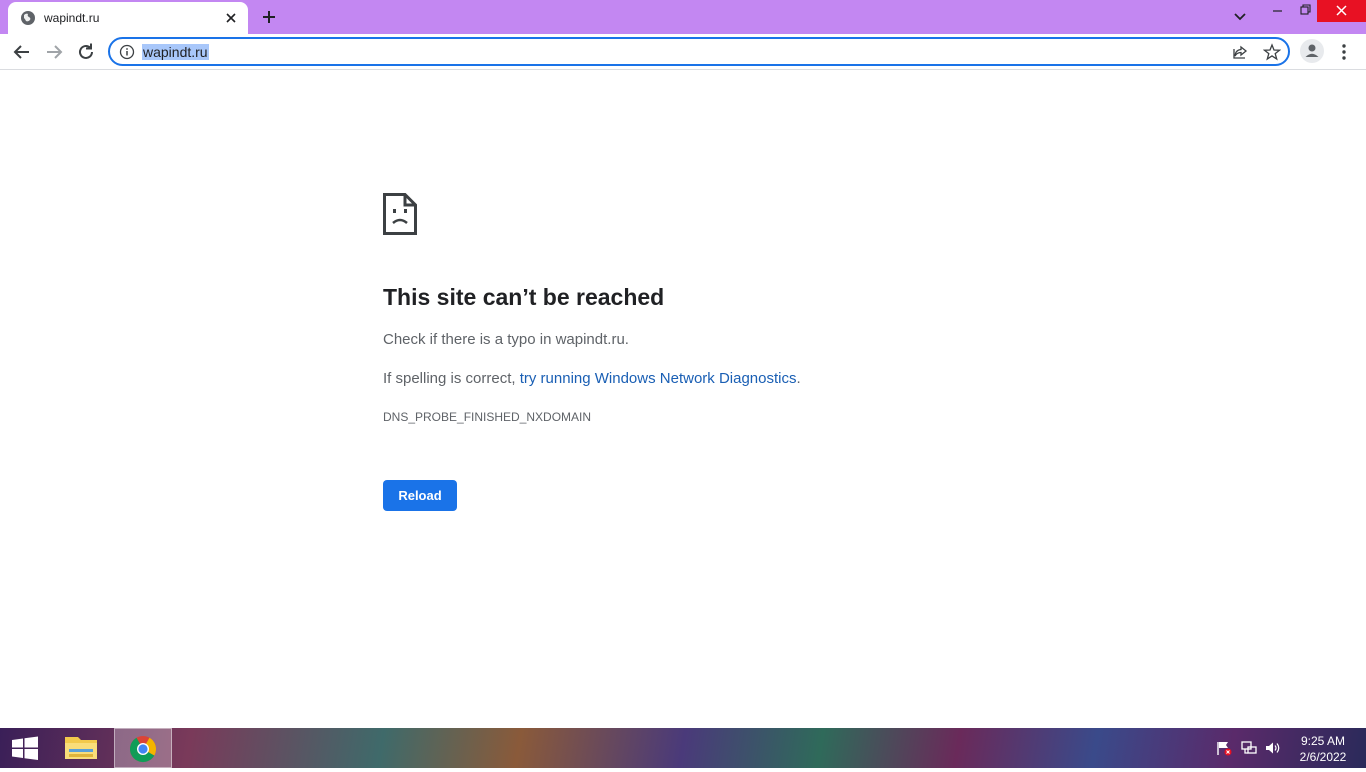 The width and height of the screenshot is (1366, 772). What do you see at coordinates (86, 52) in the screenshot?
I see `reload-icon` at bounding box center [86, 52].